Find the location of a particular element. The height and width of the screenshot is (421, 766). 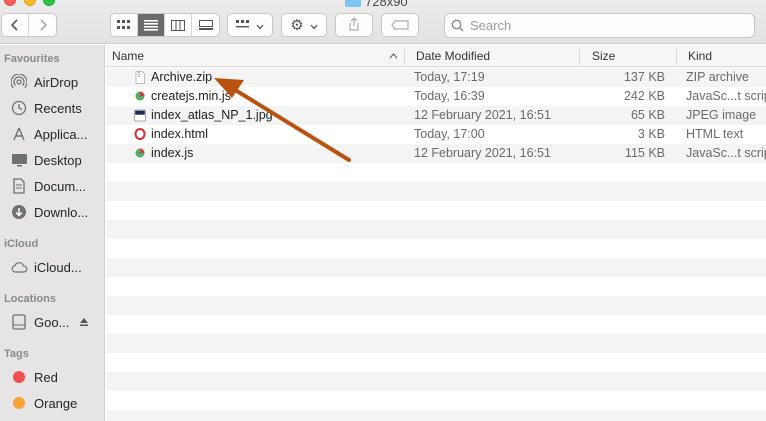

file-kind: ZIP archive is located at coordinates (717, 77).